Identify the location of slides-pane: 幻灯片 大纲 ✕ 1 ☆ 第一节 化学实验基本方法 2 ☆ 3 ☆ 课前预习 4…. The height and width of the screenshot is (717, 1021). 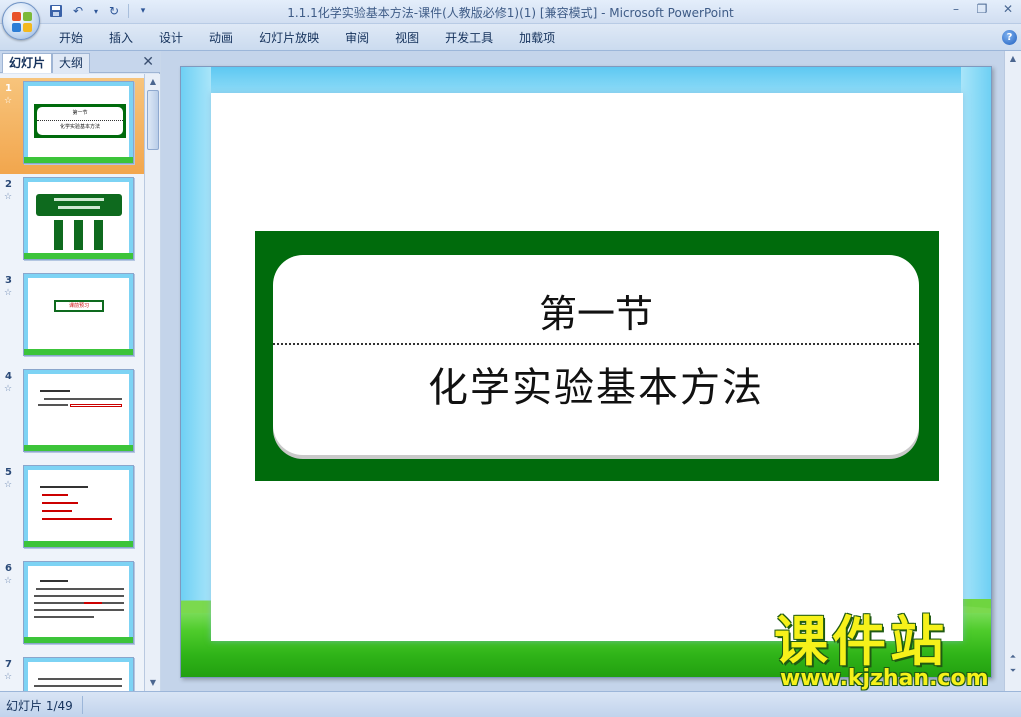
(80, 371).